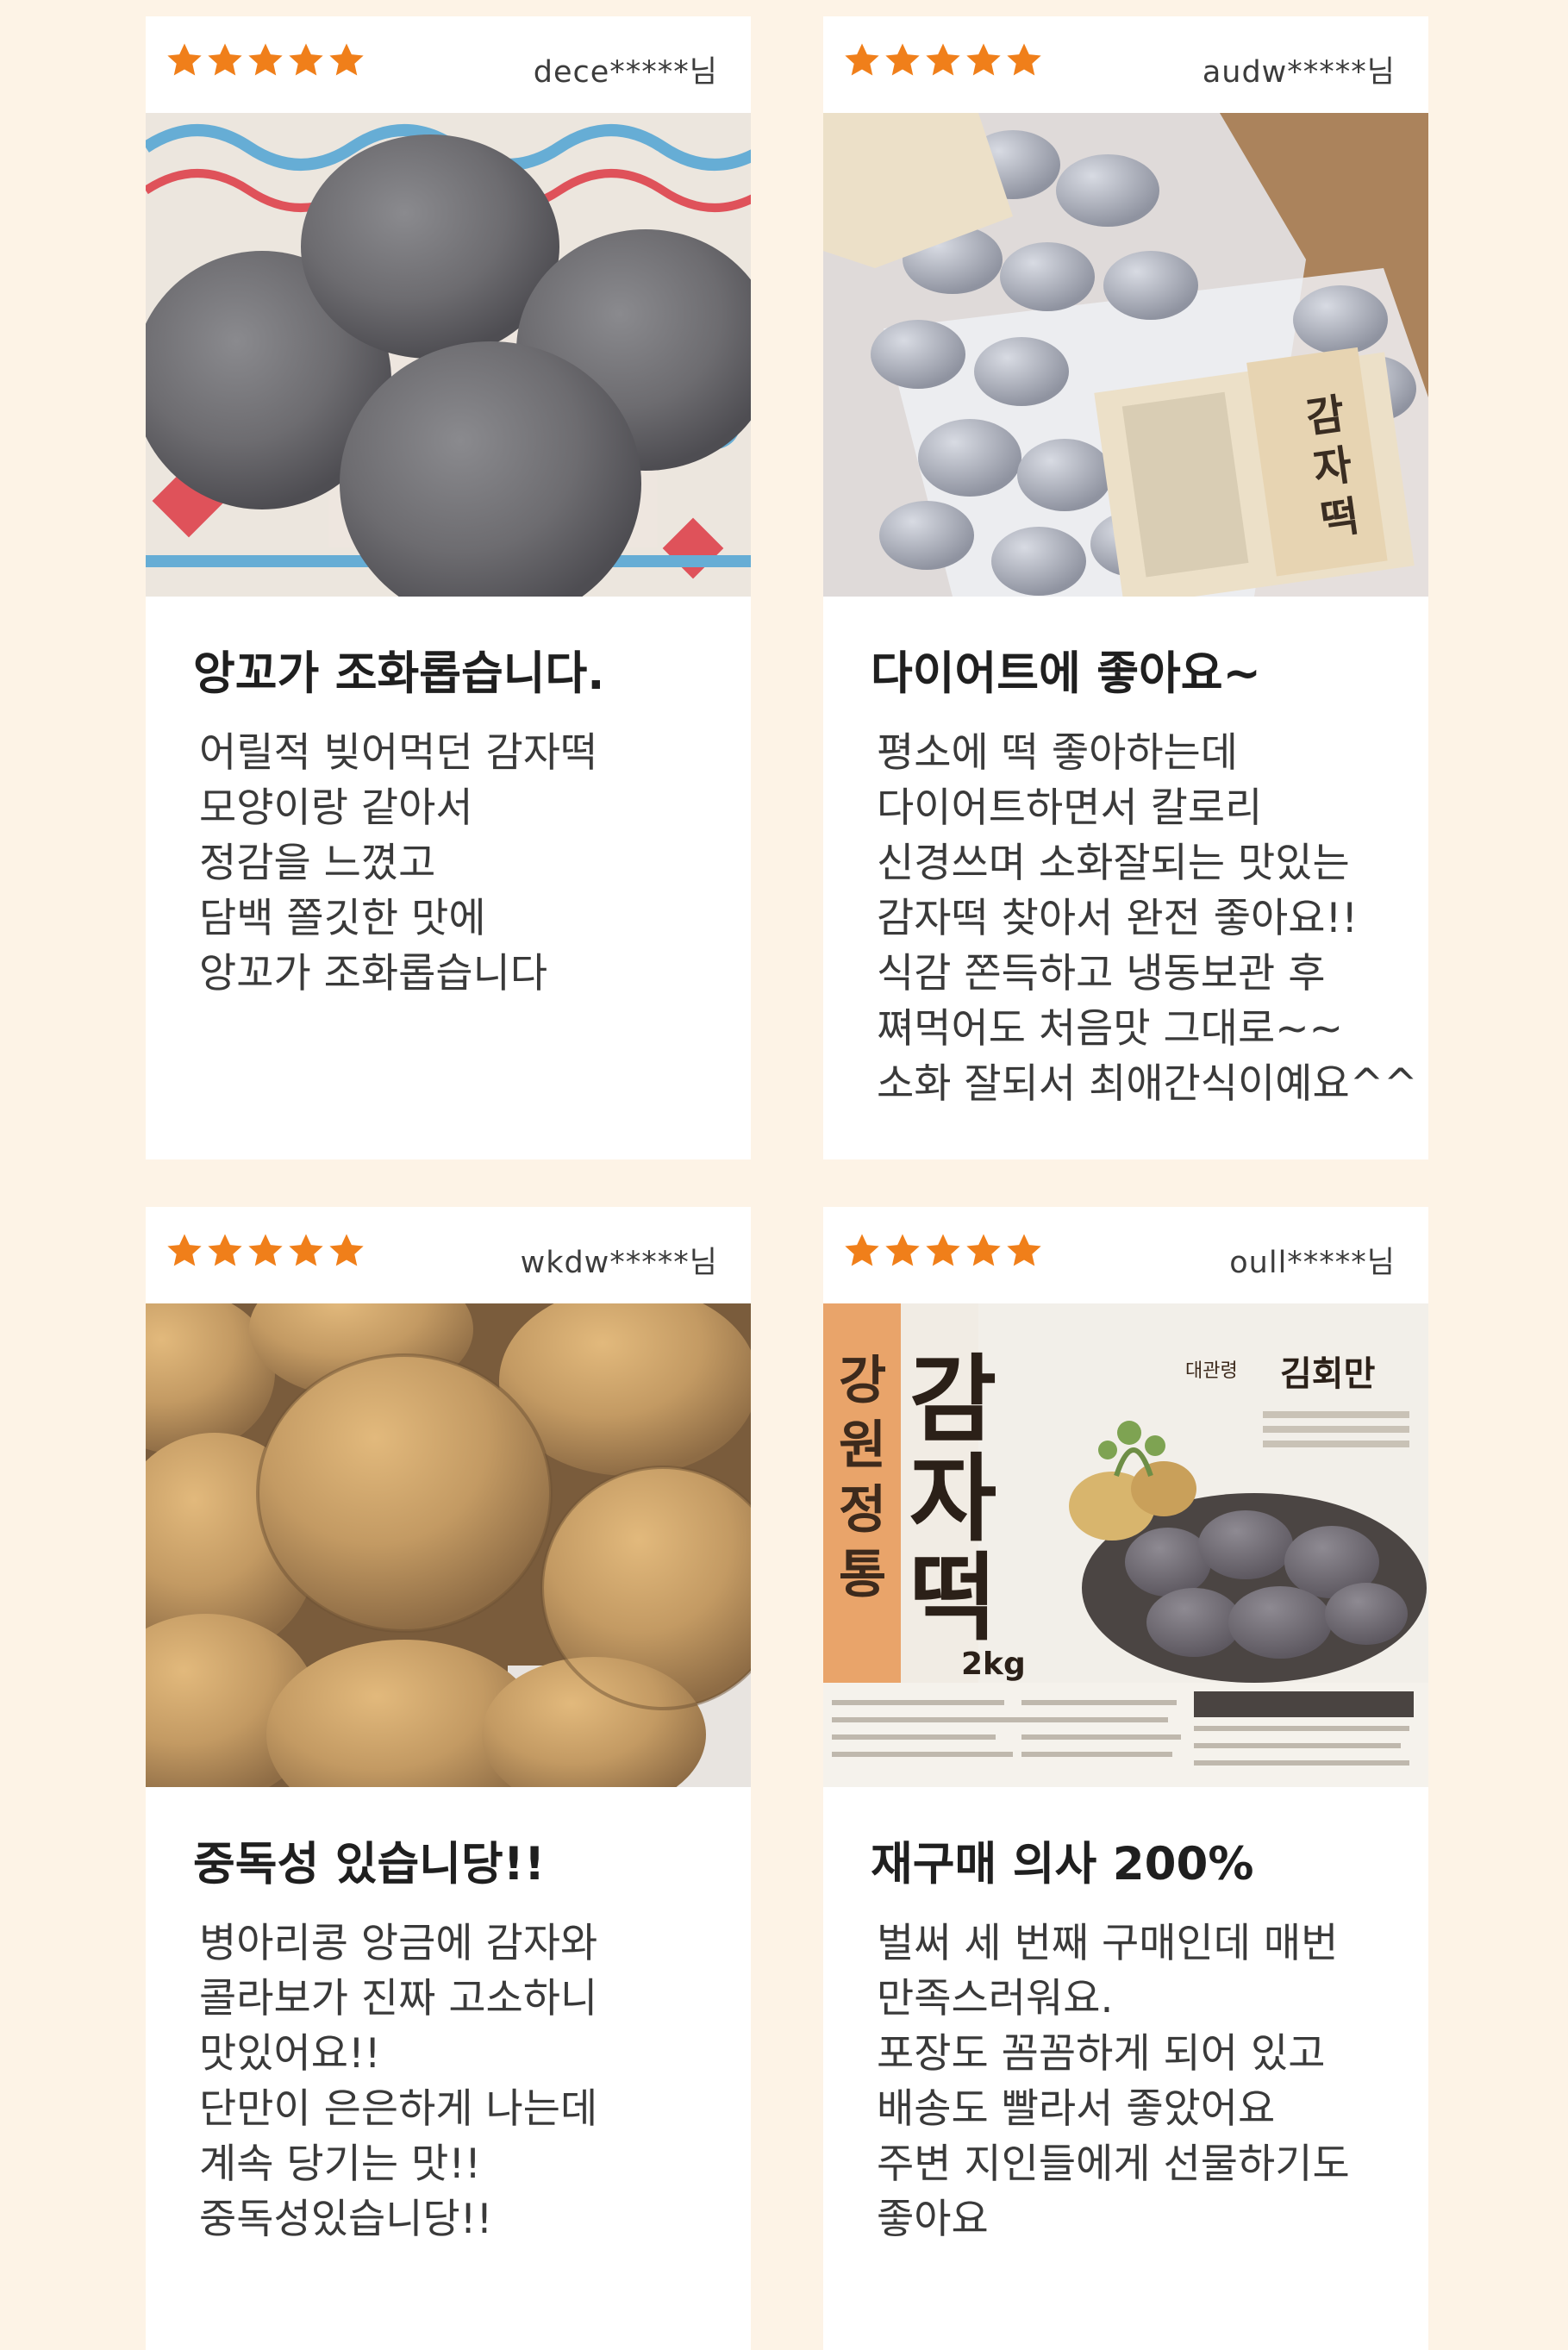 The width and height of the screenshot is (1568, 2350). What do you see at coordinates (862, 1381) in the screenshot?
I see `package-side-char: 강` at bounding box center [862, 1381].